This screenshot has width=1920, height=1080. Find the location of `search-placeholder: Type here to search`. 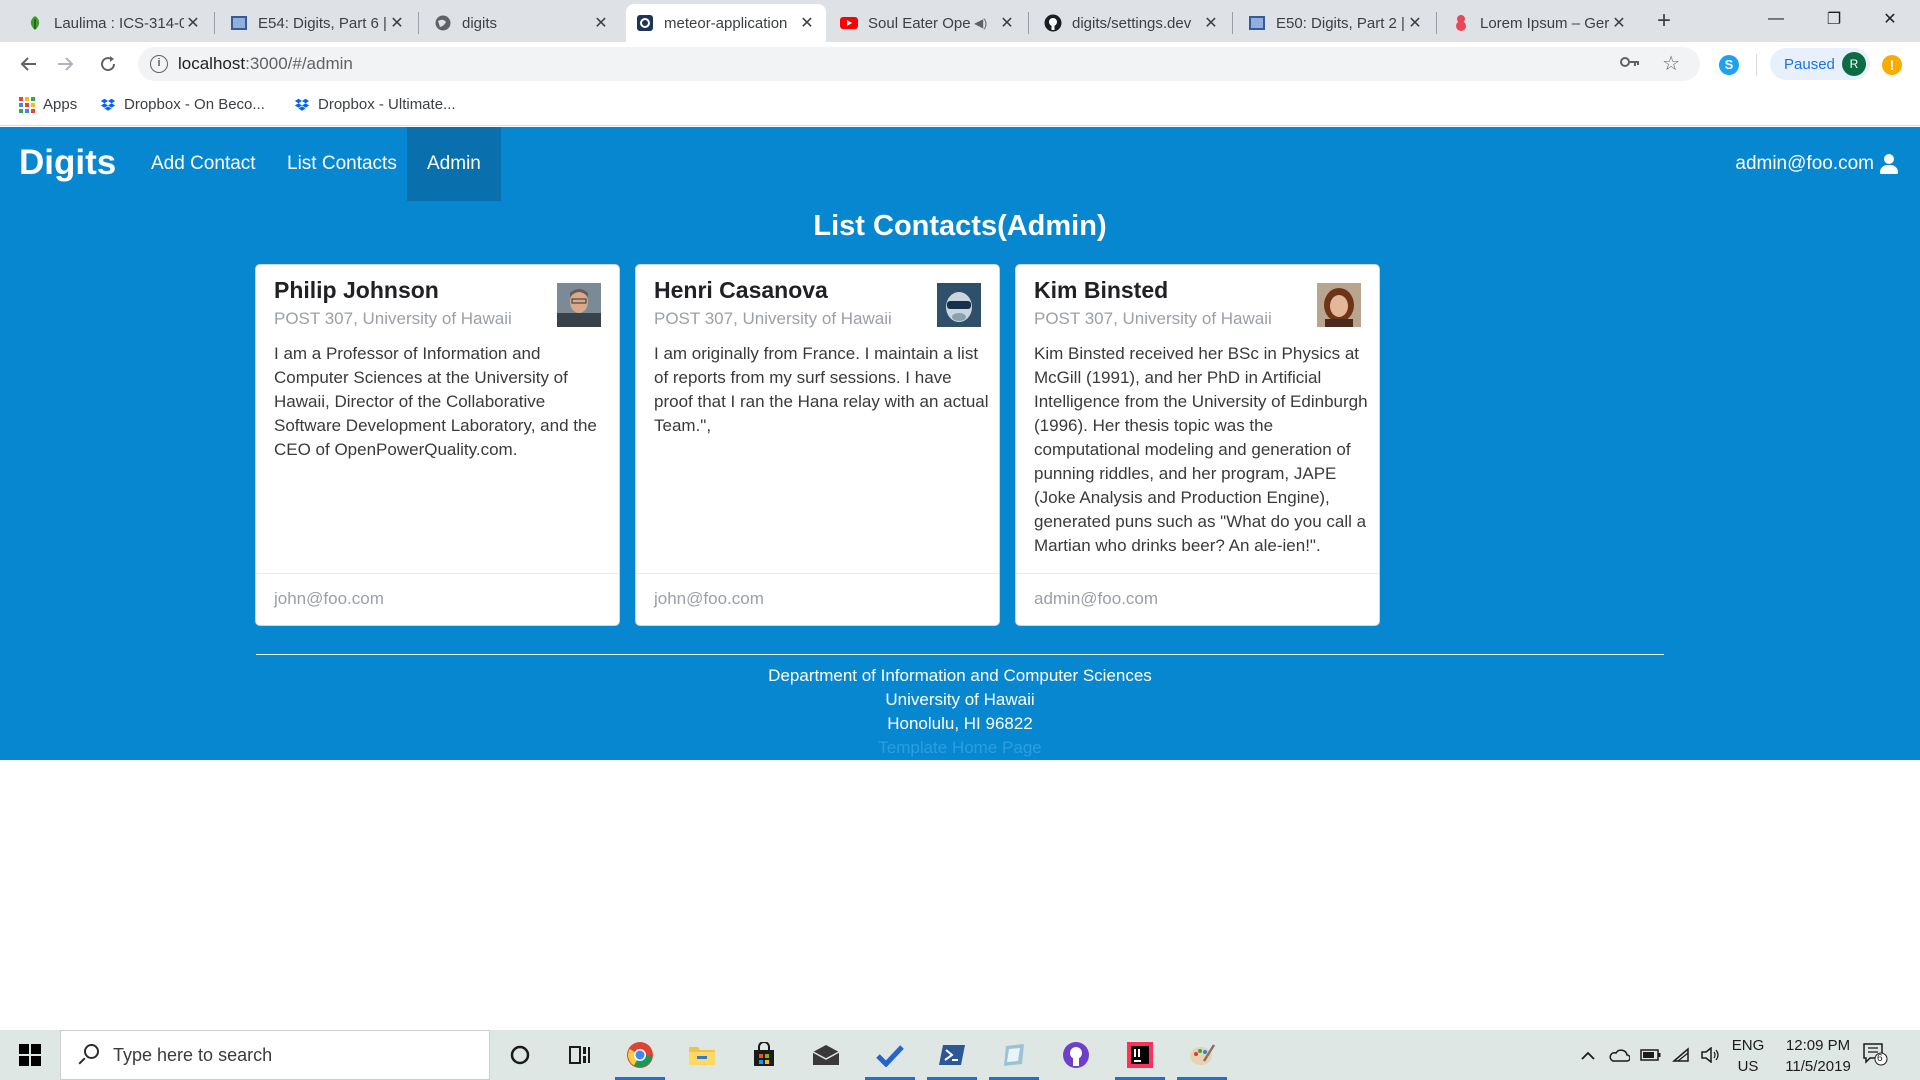

search-placeholder: Type here to search is located at coordinates (193, 1054).